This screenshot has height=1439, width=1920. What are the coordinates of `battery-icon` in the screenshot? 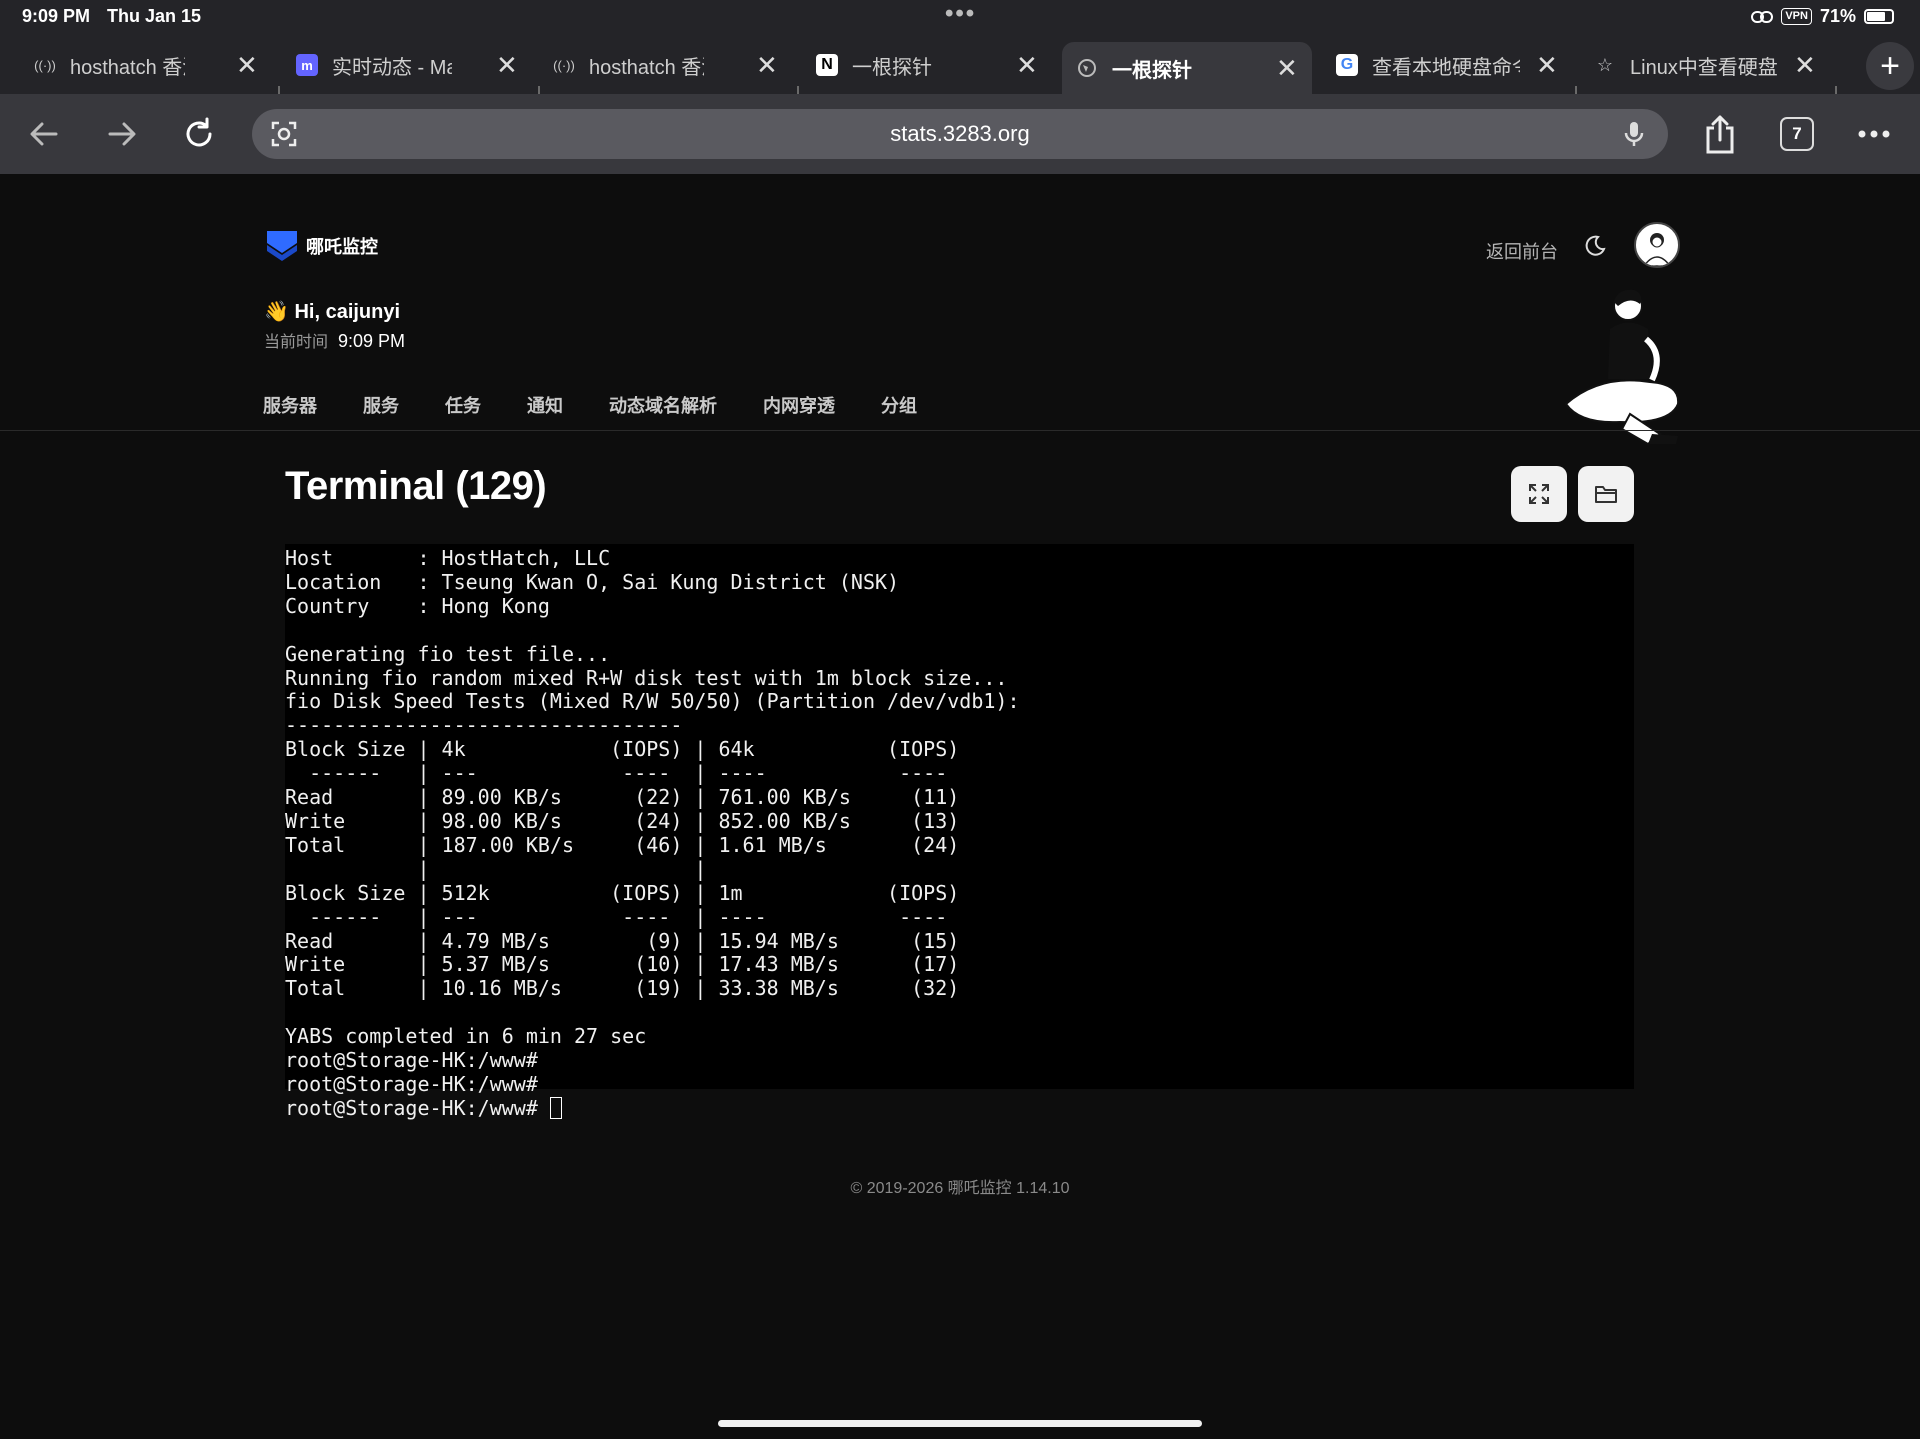 It's located at (1879, 16).